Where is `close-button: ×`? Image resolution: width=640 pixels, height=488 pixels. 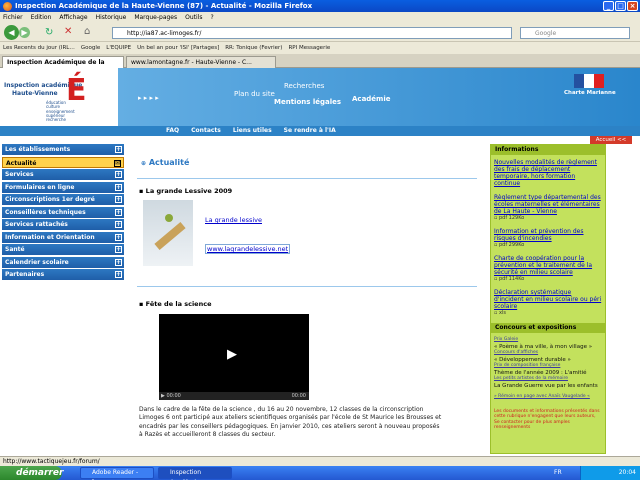 close-button: × is located at coordinates (632, 6).